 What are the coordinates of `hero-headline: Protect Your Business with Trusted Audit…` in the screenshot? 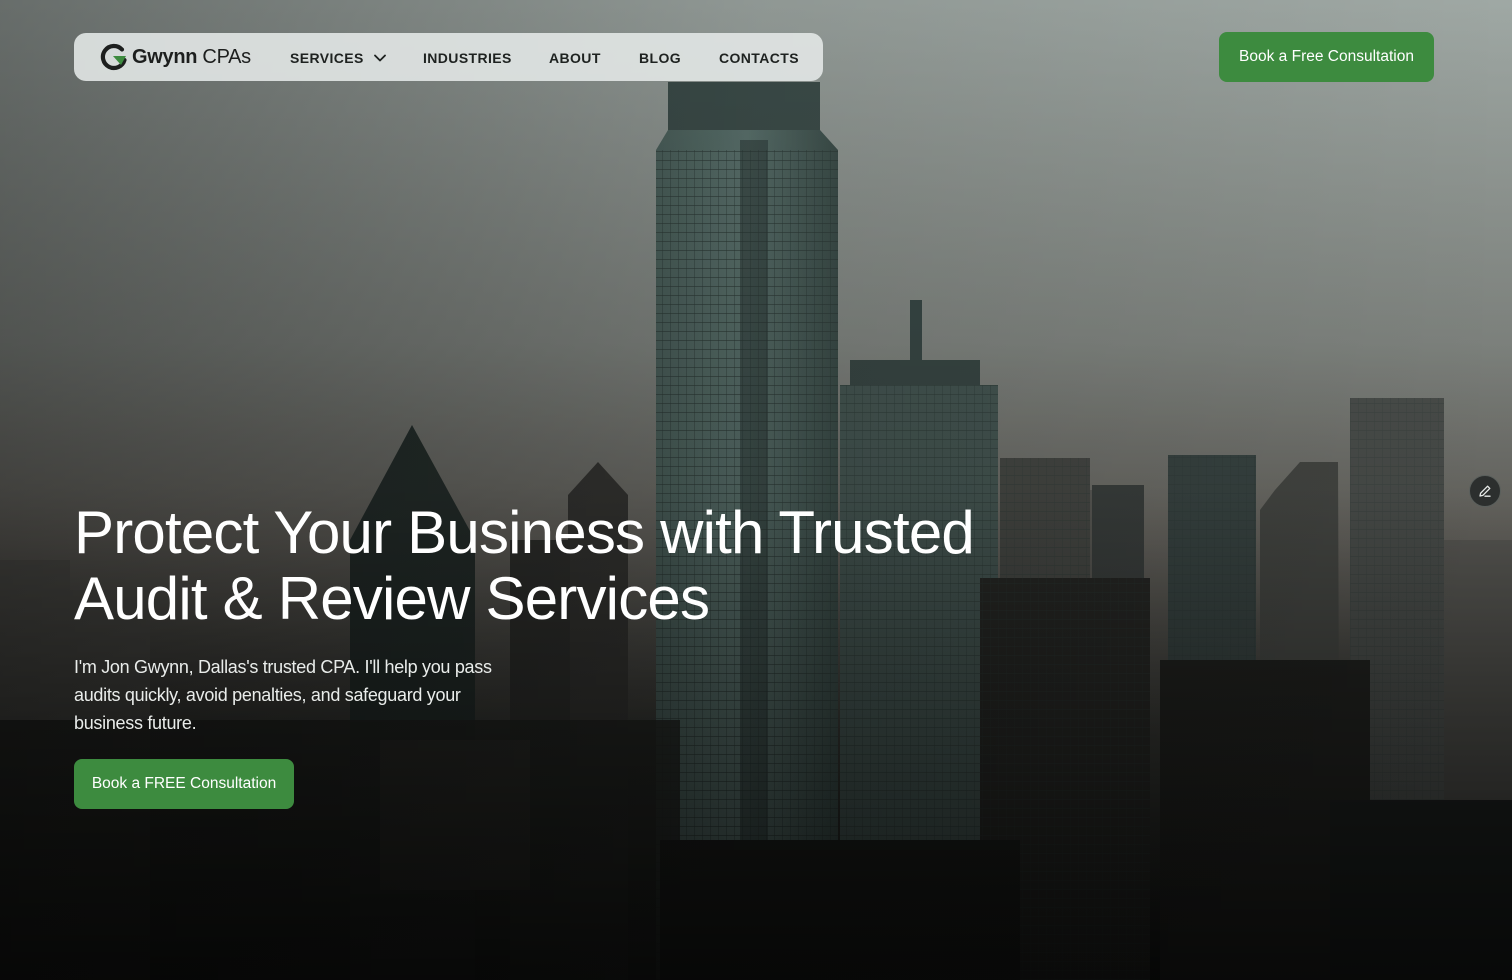 It's located at (544, 566).